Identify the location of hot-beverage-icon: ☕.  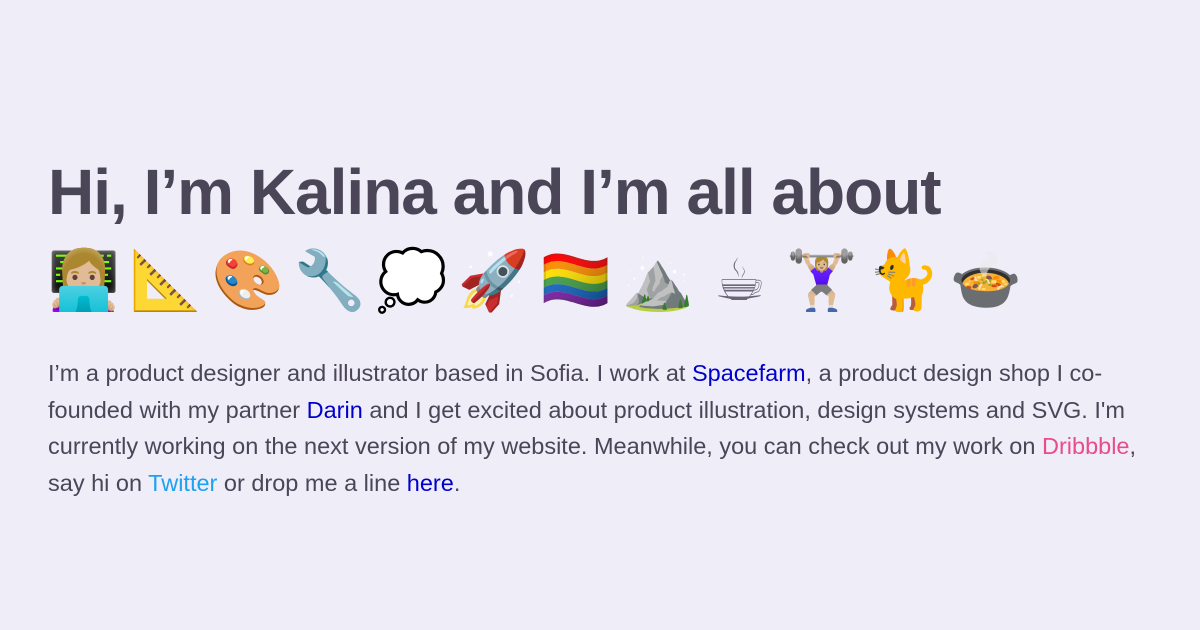
(740, 280).